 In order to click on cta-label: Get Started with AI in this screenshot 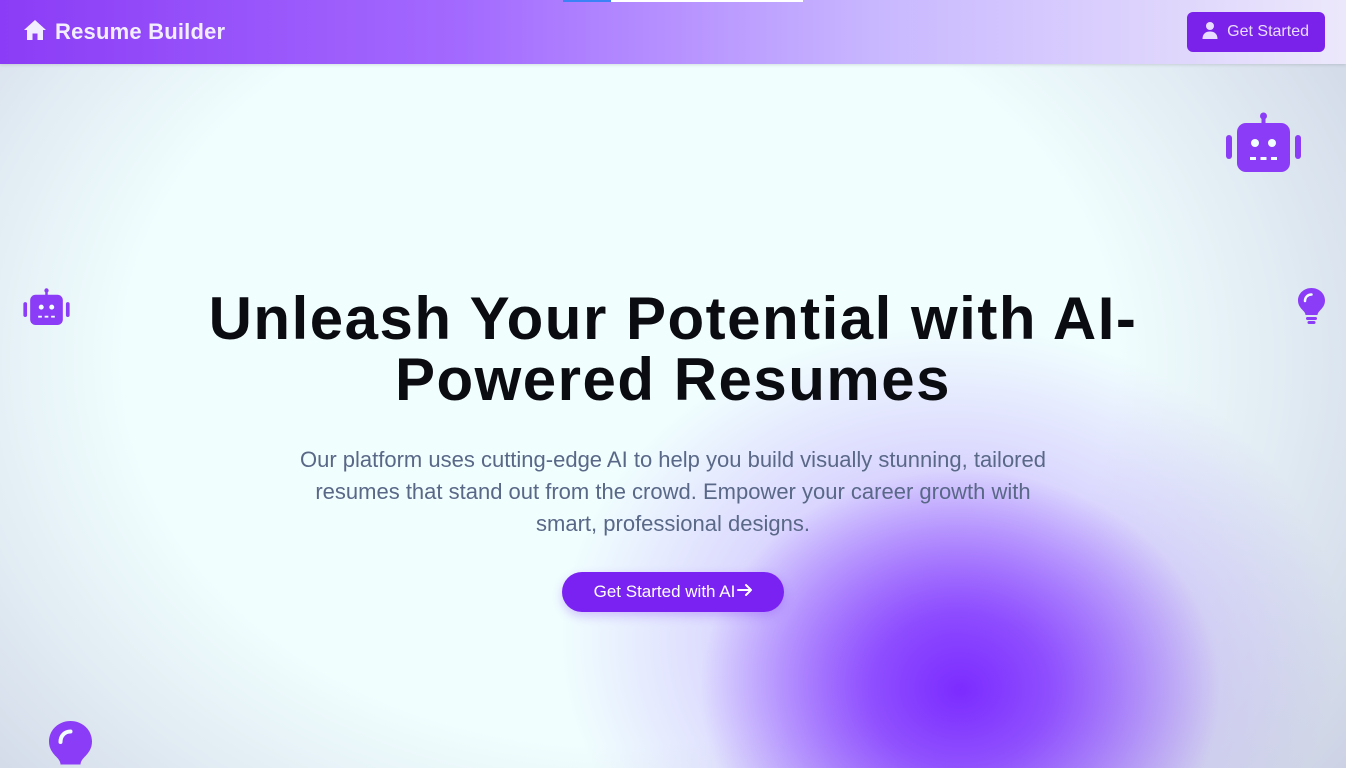, I will do `click(664, 591)`.